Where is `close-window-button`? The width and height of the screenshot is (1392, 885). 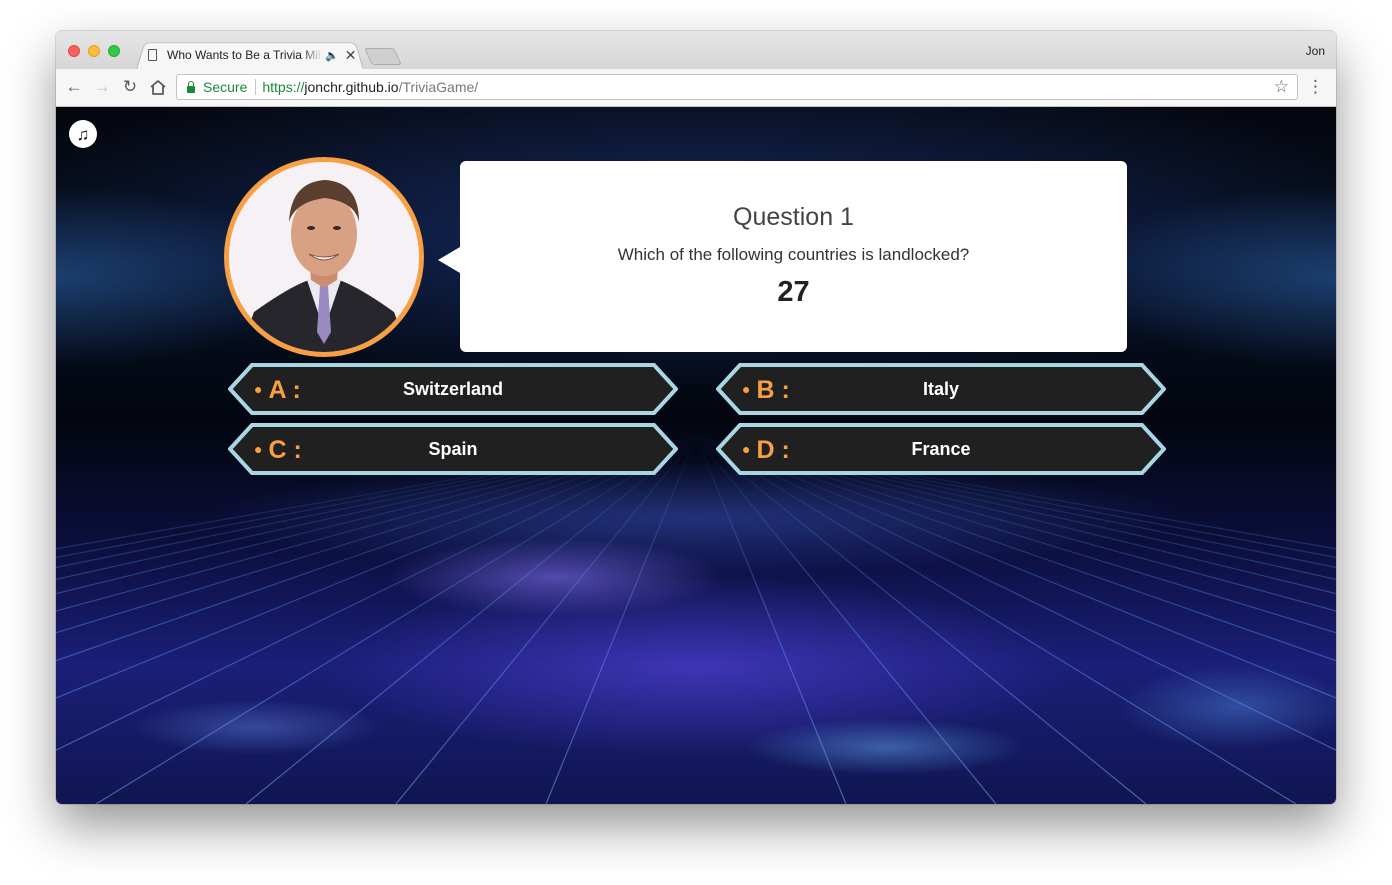
close-window-button is located at coordinates (74, 51).